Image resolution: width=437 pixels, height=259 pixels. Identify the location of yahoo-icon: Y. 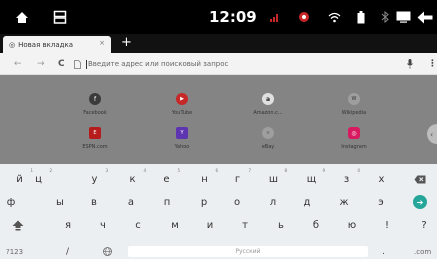
(182, 133).